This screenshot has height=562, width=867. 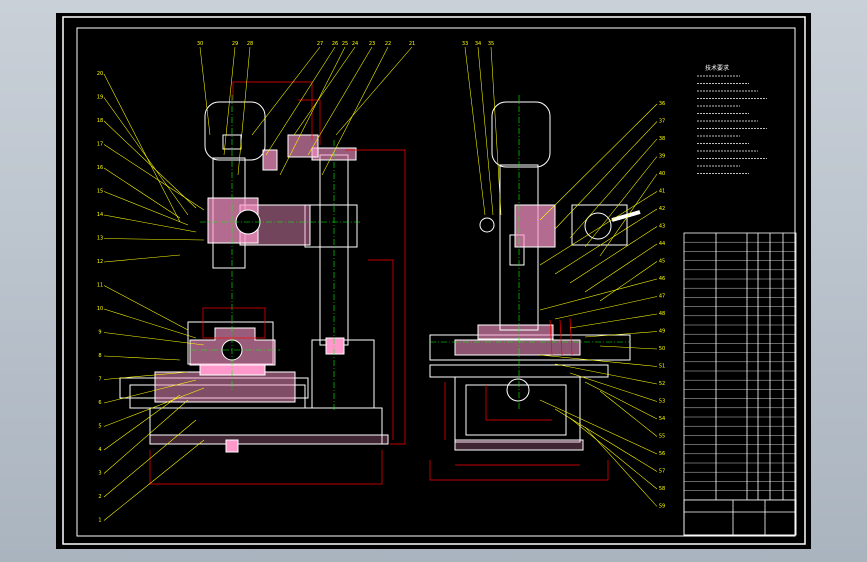 I want to click on balloon-8: 8, so click(x=99, y=356).